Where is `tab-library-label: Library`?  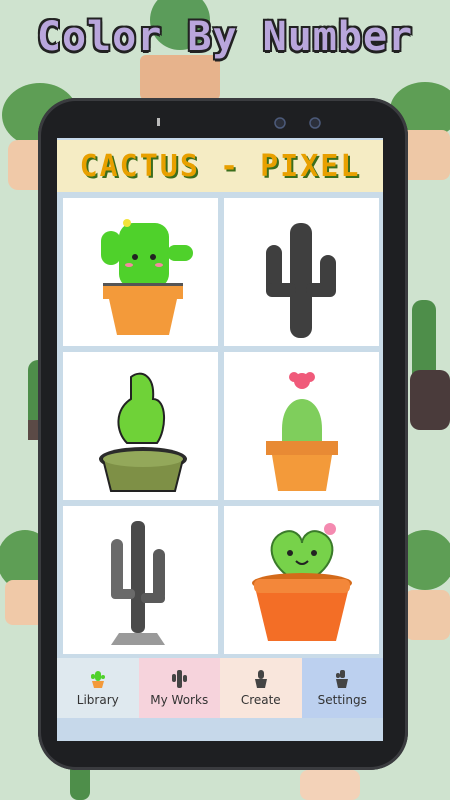
tab-library-label: Library is located at coordinates (97, 700).